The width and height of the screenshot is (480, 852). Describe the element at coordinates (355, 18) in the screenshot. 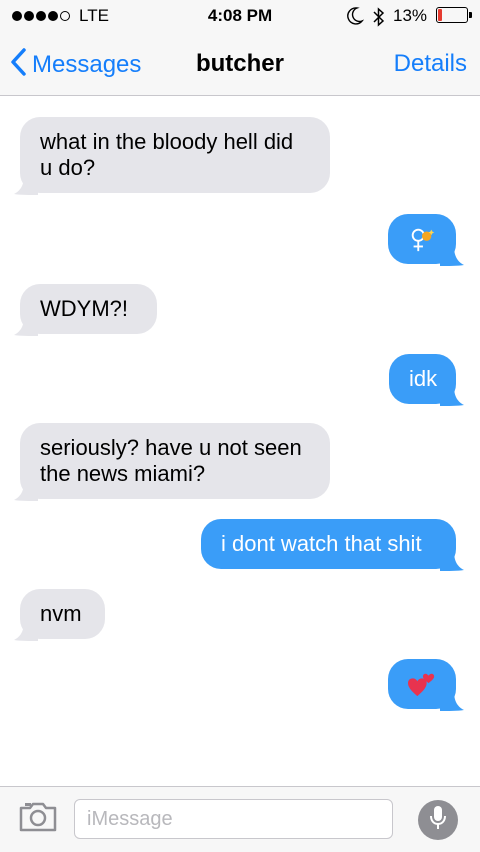

I see `moon-icon` at that location.